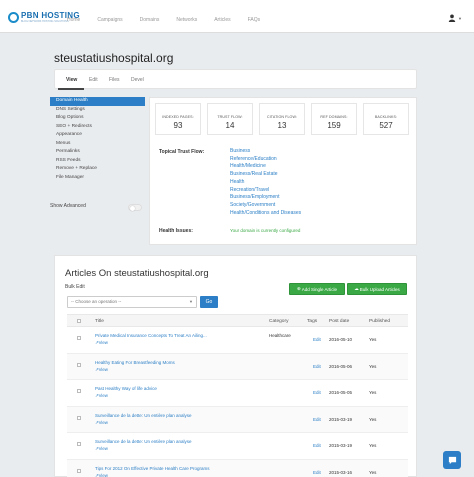 The height and width of the screenshot is (477, 474). Describe the element at coordinates (71, 89) in the screenshot. I see `active-tab-indicator` at that location.